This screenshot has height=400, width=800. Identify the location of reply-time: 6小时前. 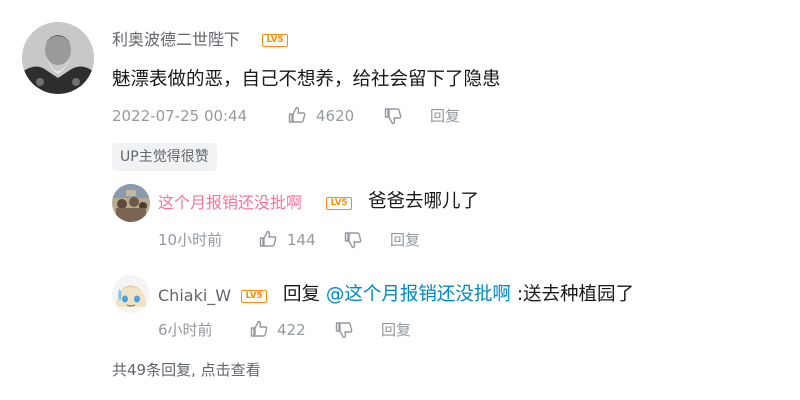
(185, 330).